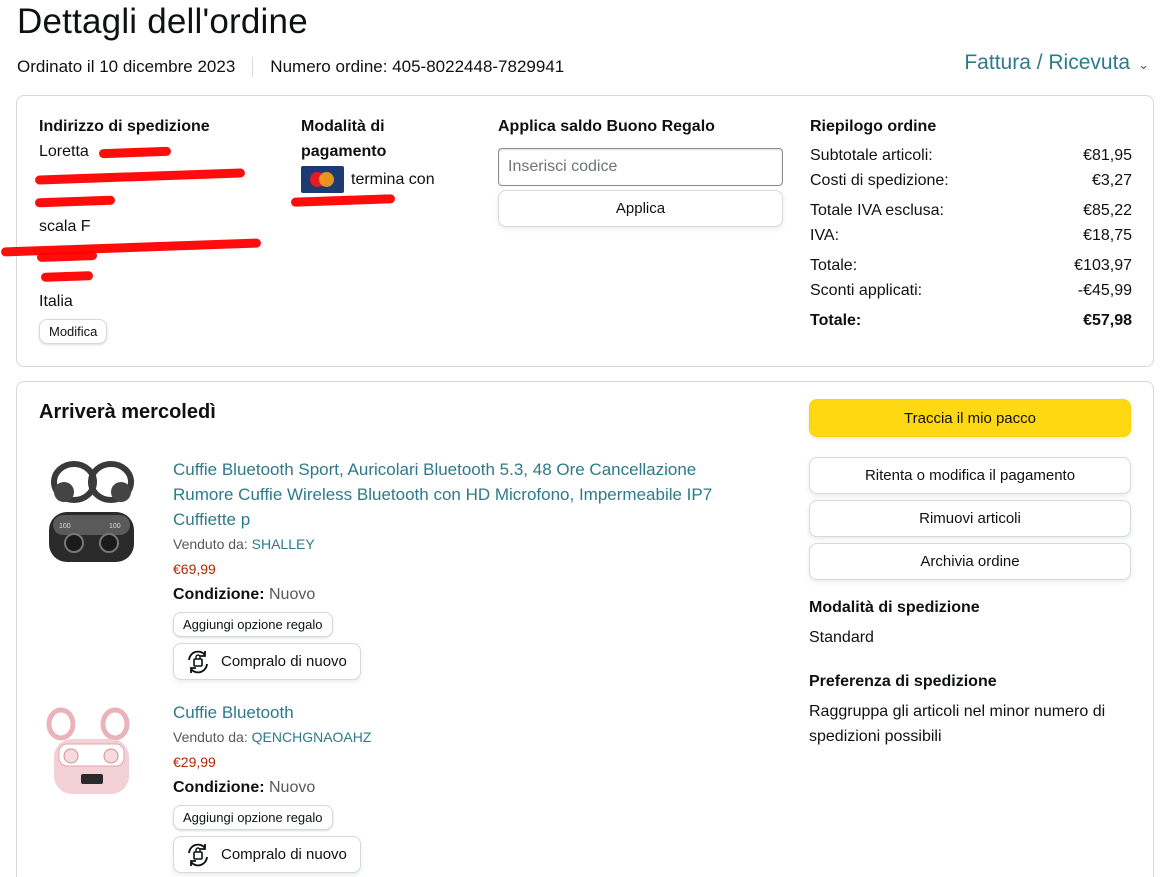 The height and width of the screenshot is (877, 1161). Describe the element at coordinates (283, 544) in the screenshot. I see `seller-link: SHALLEY` at that location.